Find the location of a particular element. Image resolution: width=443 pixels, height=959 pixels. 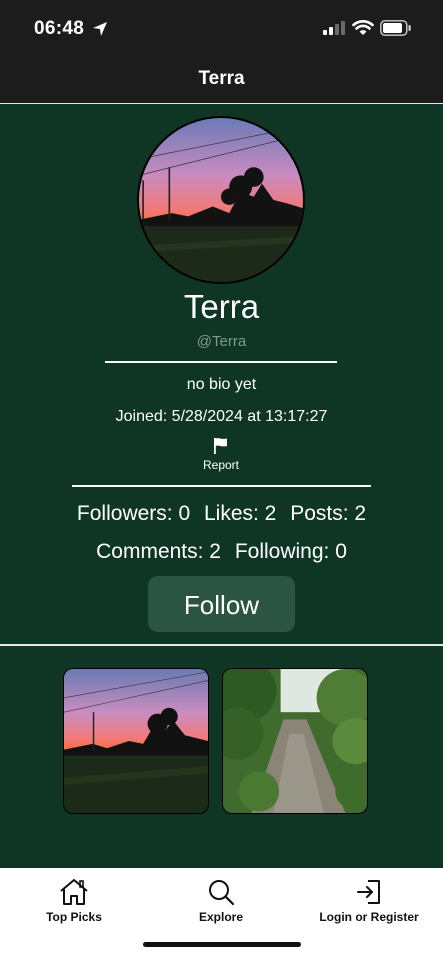

tab-bar: Top Picks Explore Login or Register is located at coordinates (221, 913).